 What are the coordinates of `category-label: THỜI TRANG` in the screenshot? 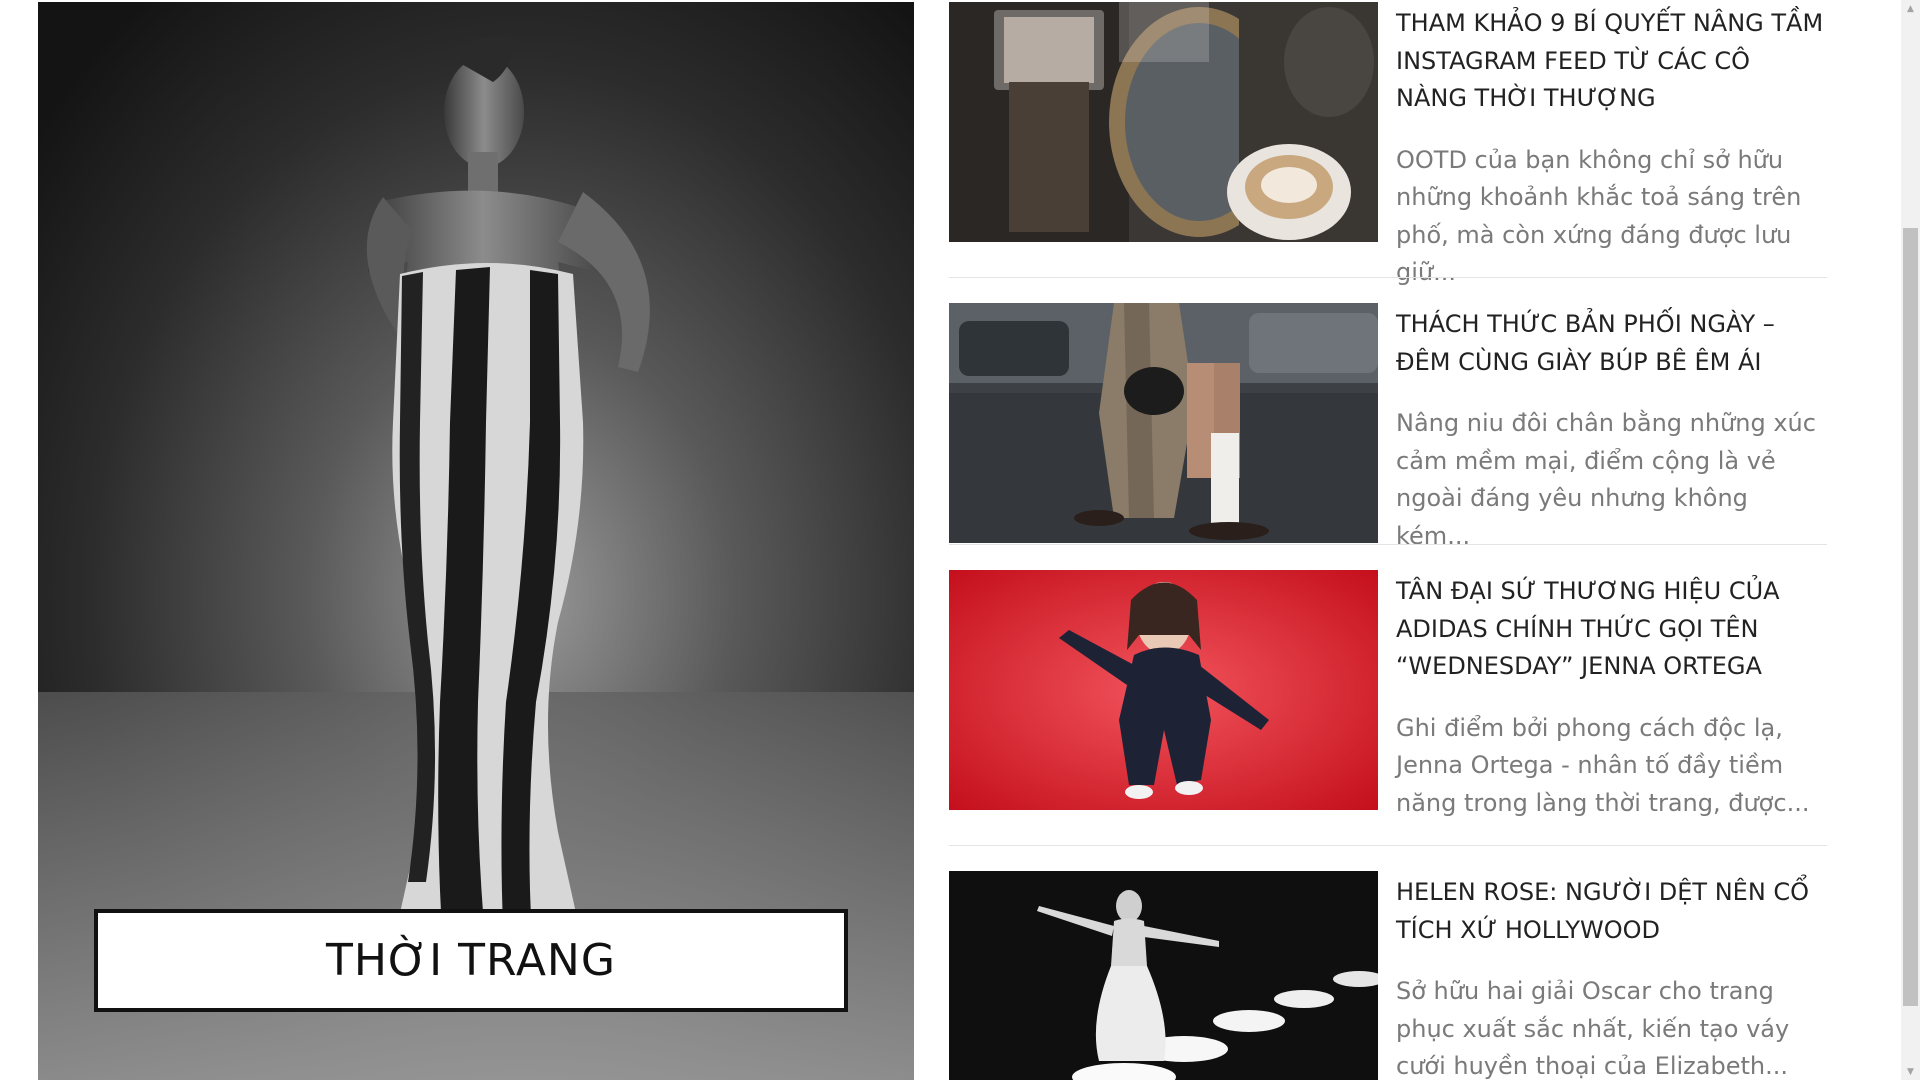 It's located at (471, 960).